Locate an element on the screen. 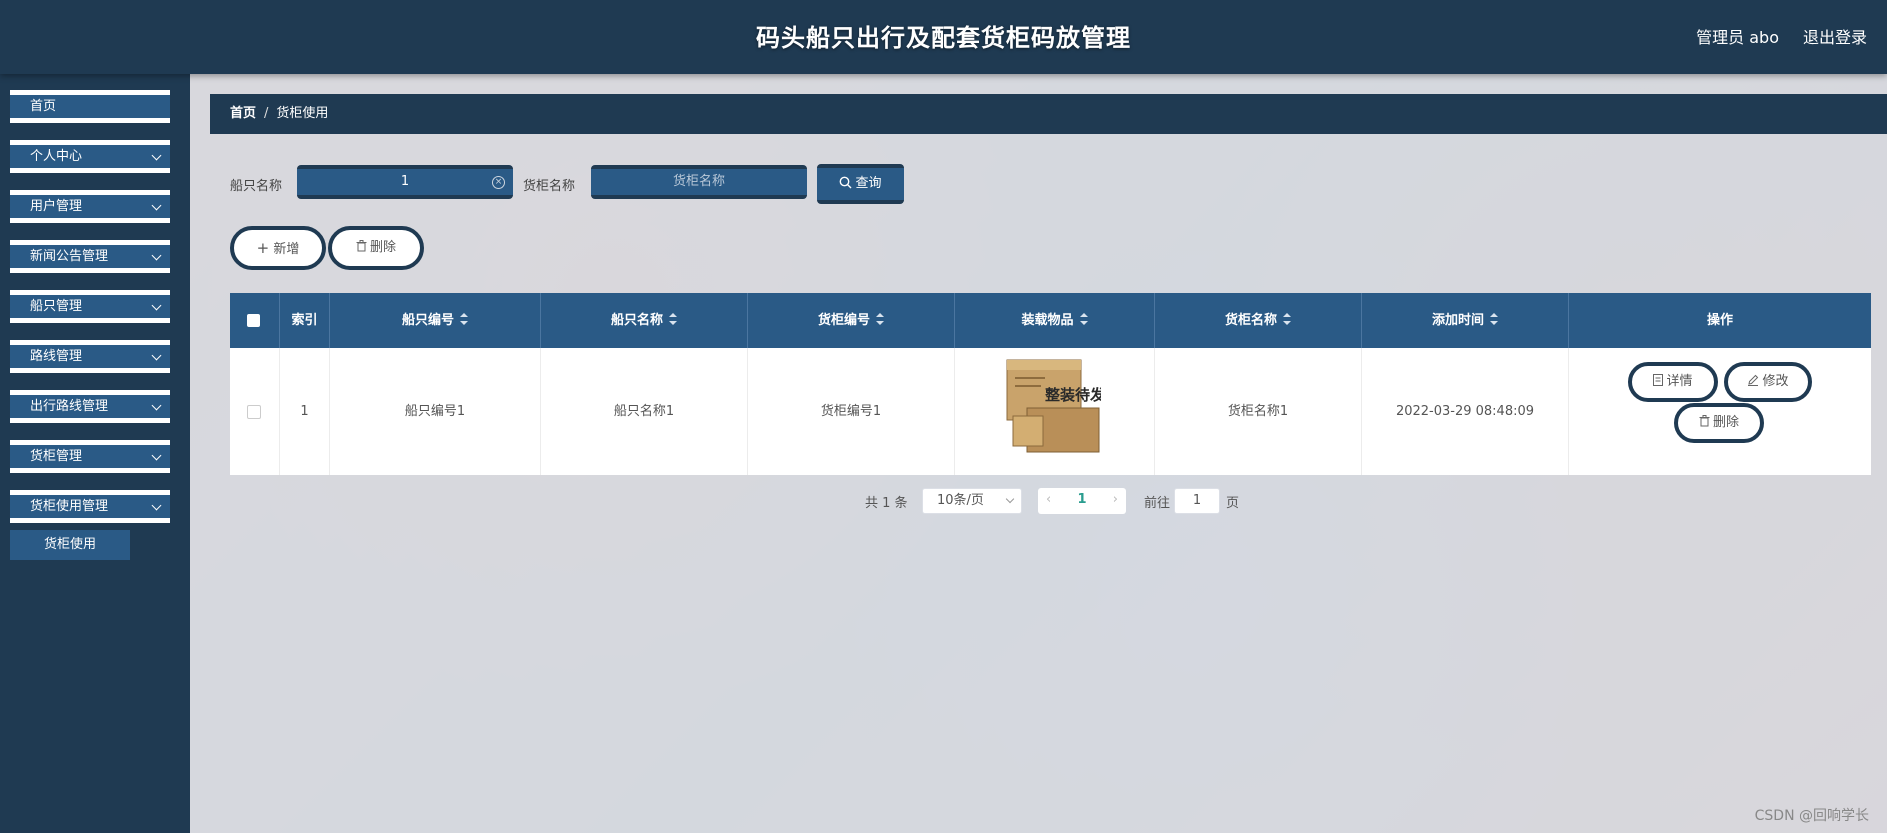 This screenshot has width=1887, height=833. row-delete-button: 删除 is located at coordinates (1719, 423).